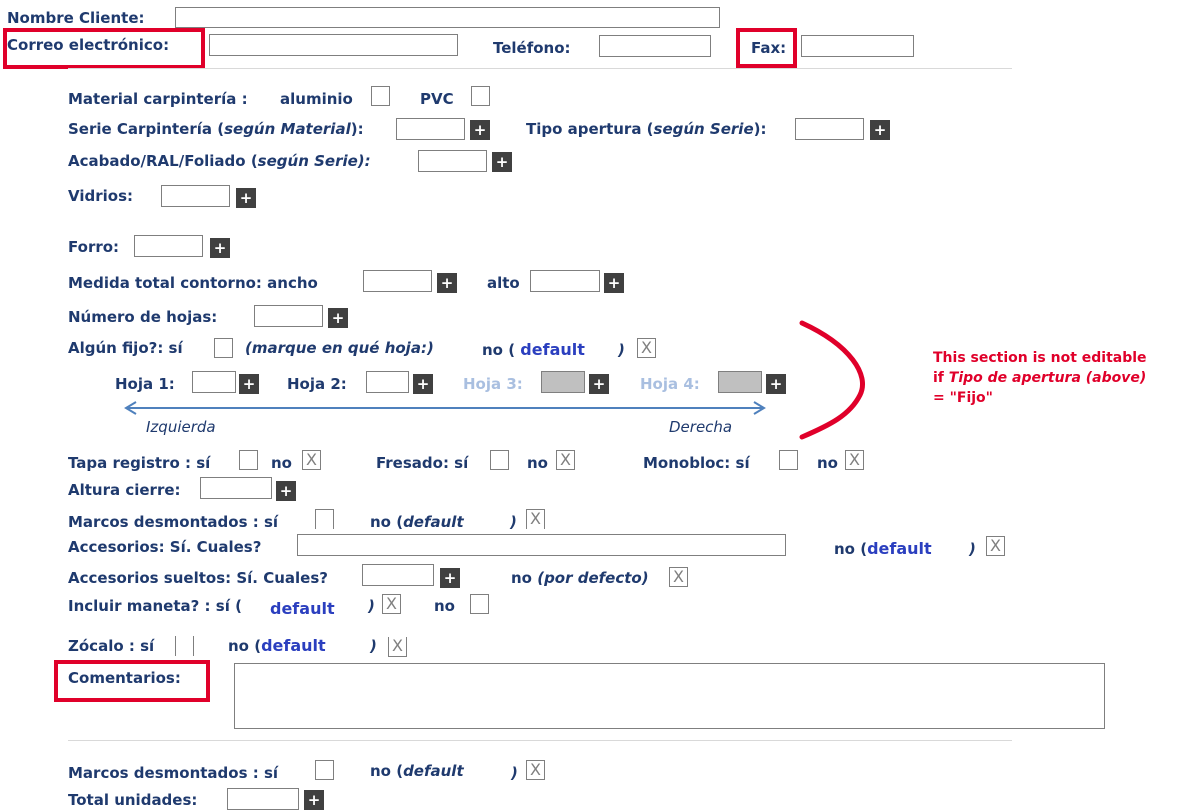  Describe the element at coordinates (173, 773) in the screenshot. I see `marcos2-label: Marcos desmontados : sí` at that location.